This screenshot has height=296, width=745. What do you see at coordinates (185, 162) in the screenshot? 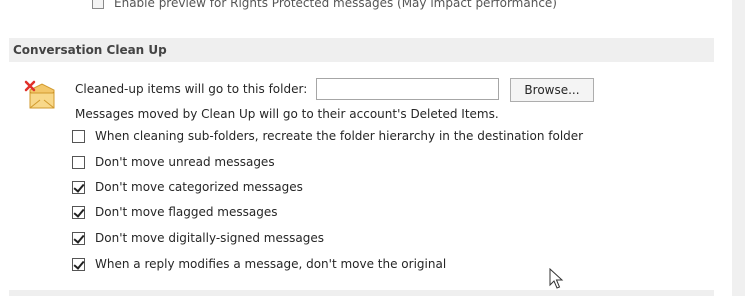
I see `option-label: Don't move unread messages` at bounding box center [185, 162].